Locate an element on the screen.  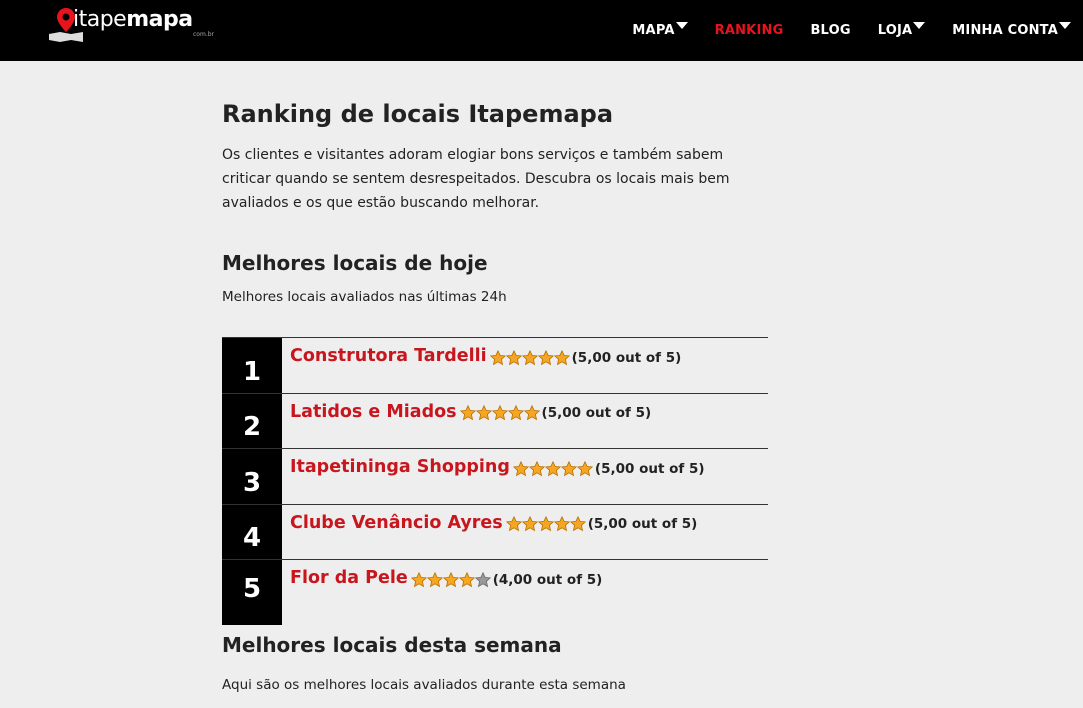
place-link: Latidos e Miados is located at coordinates (373, 412).